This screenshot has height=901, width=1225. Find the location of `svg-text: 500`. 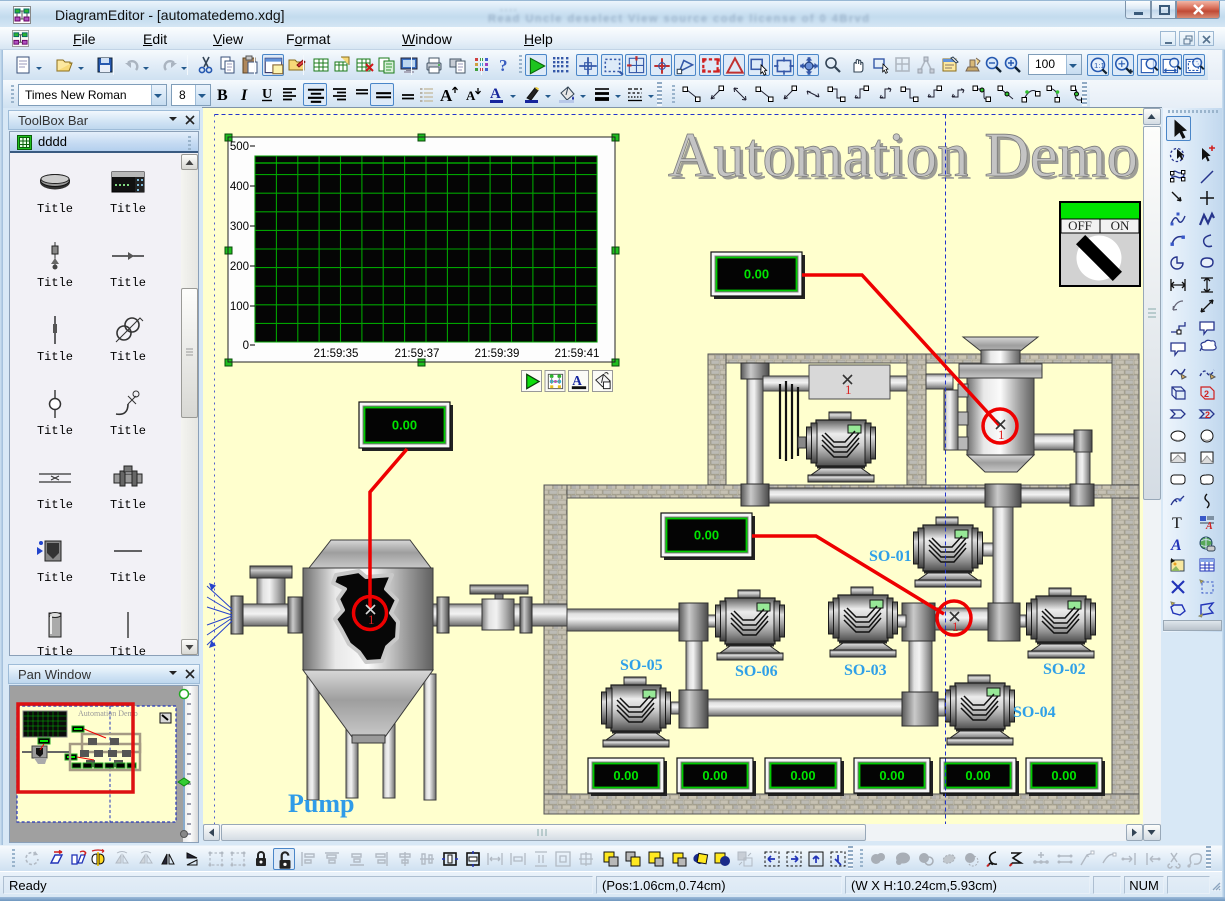

svg-text: 500 is located at coordinates (239, 147).